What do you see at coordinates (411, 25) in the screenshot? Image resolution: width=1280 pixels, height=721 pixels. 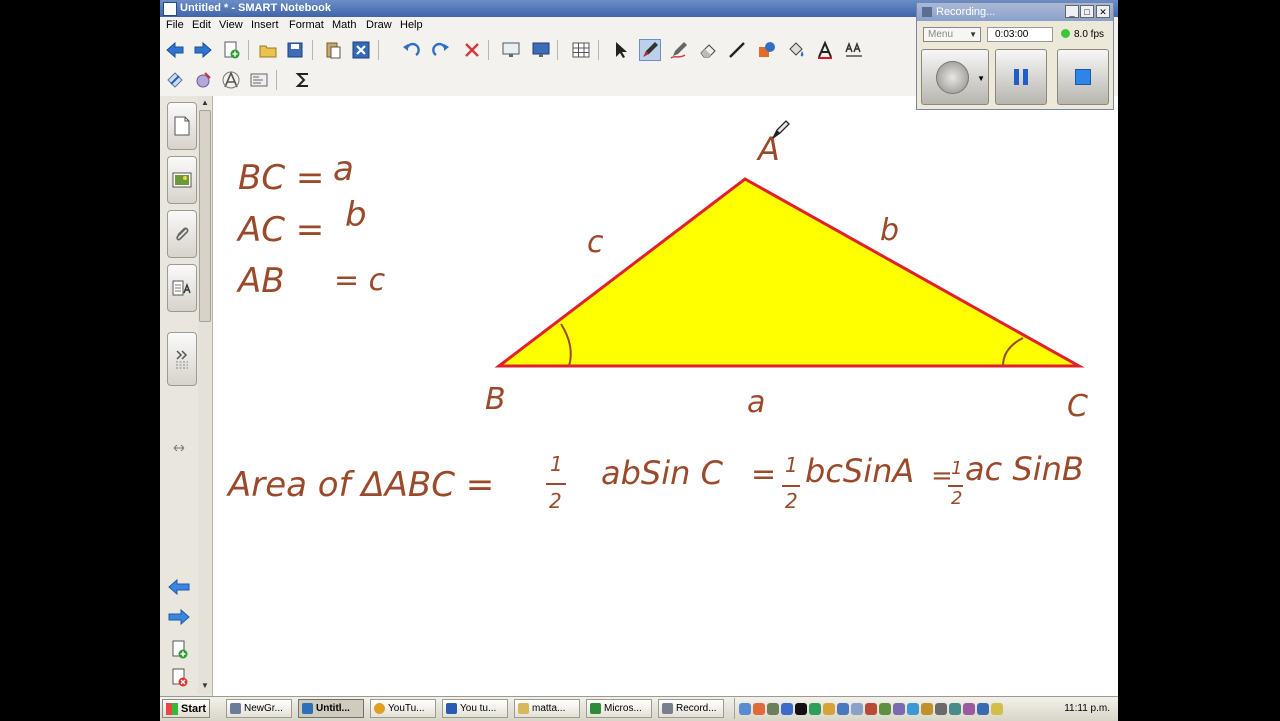 I see `menu-help: Help` at bounding box center [411, 25].